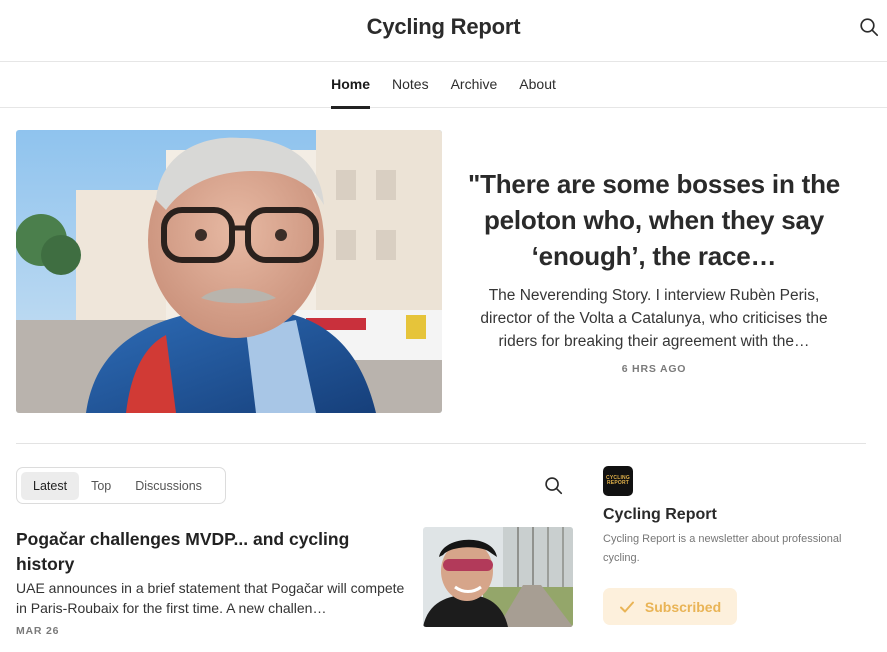  What do you see at coordinates (474, 85) in the screenshot?
I see `nav-item-archive: Archive` at bounding box center [474, 85].